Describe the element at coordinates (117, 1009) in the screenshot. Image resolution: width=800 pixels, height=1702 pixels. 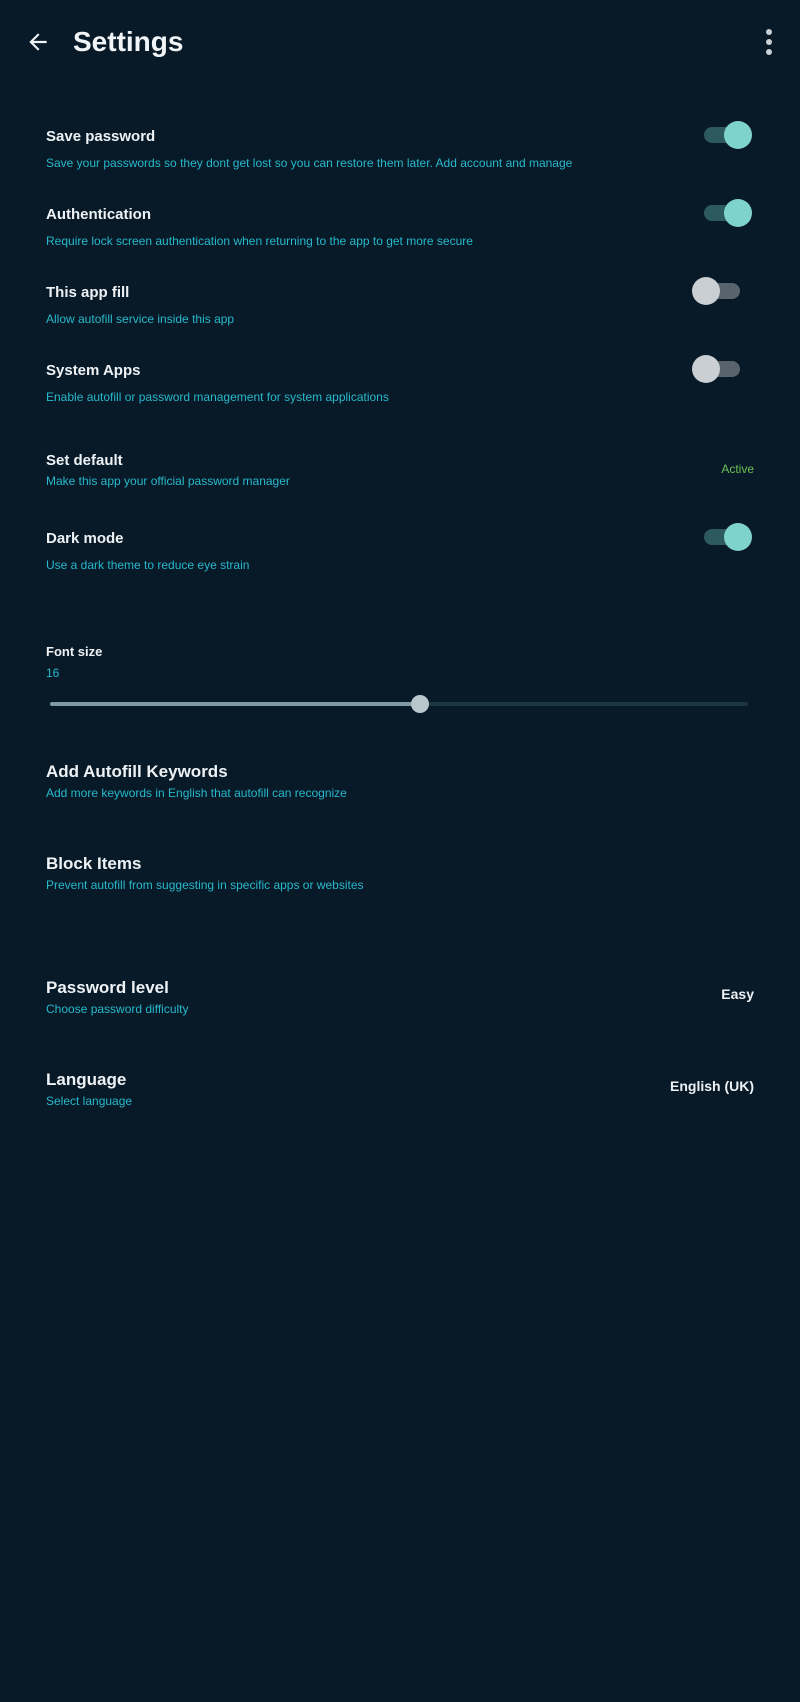
I see `setting-subtitle: Choose password difficulty` at that location.